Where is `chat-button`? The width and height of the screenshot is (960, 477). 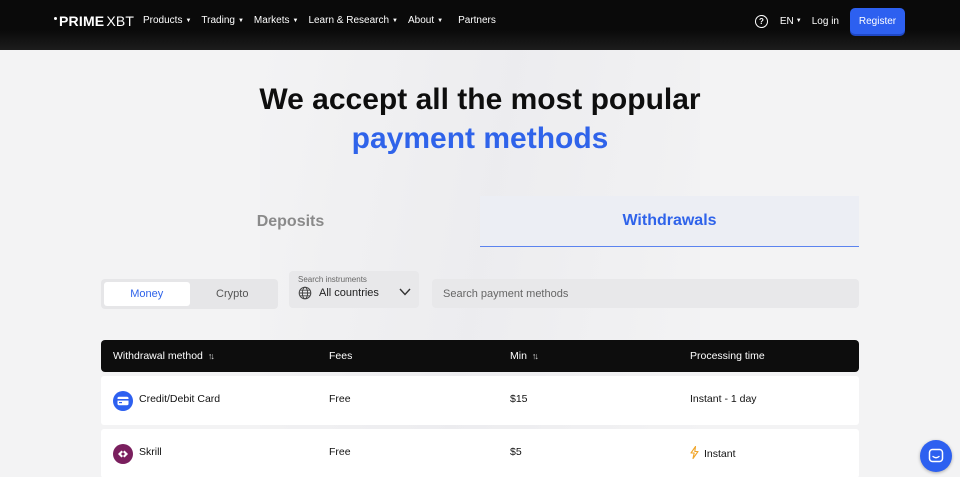
chat-button is located at coordinates (936, 456).